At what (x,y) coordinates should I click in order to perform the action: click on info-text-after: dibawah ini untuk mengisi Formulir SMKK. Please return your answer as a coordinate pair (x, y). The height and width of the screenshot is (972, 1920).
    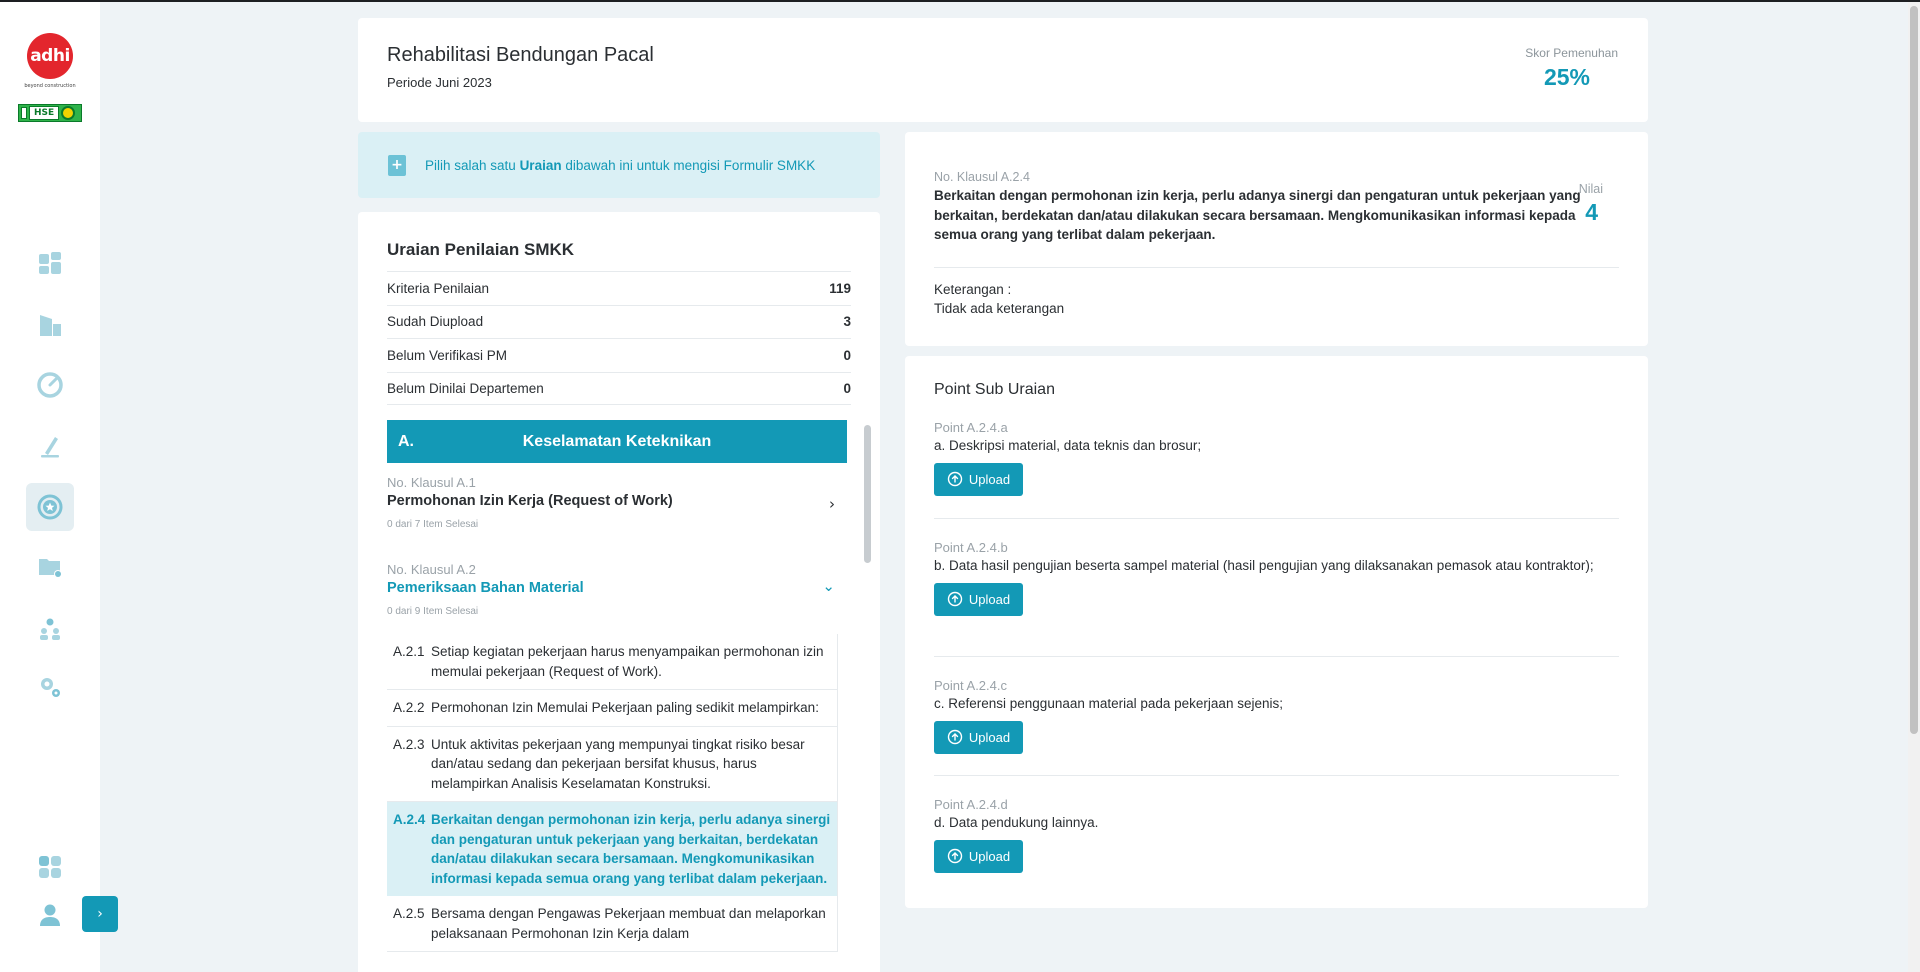
    Looking at the image, I should click on (688, 165).